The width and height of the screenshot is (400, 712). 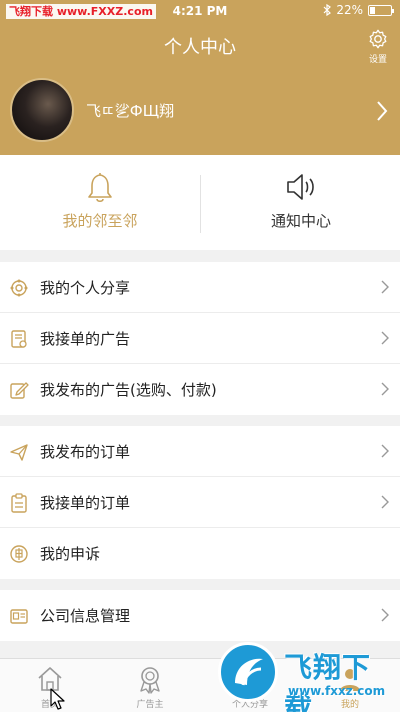 I want to click on watermark-logo: 飞翔下载 www.fxxz.com, so click(x=308, y=676).